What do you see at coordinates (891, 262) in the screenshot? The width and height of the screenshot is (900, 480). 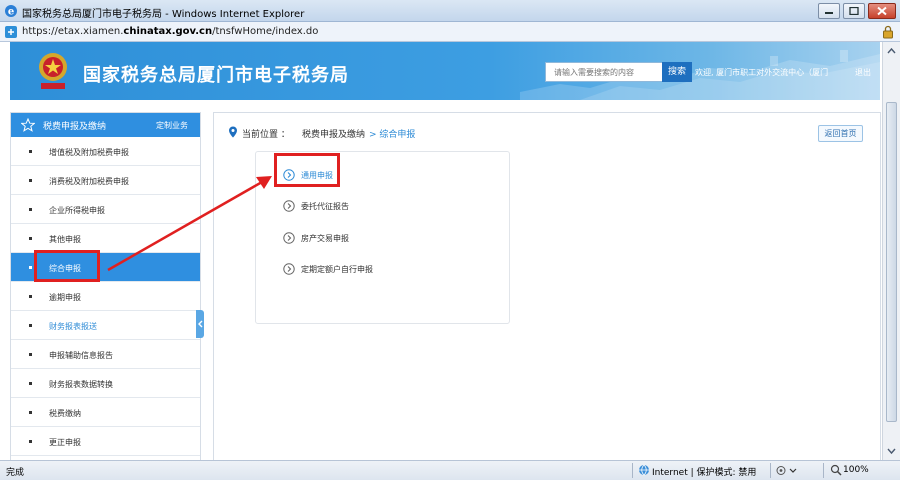 I see `scrollbar-thumb` at bounding box center [891, 262].